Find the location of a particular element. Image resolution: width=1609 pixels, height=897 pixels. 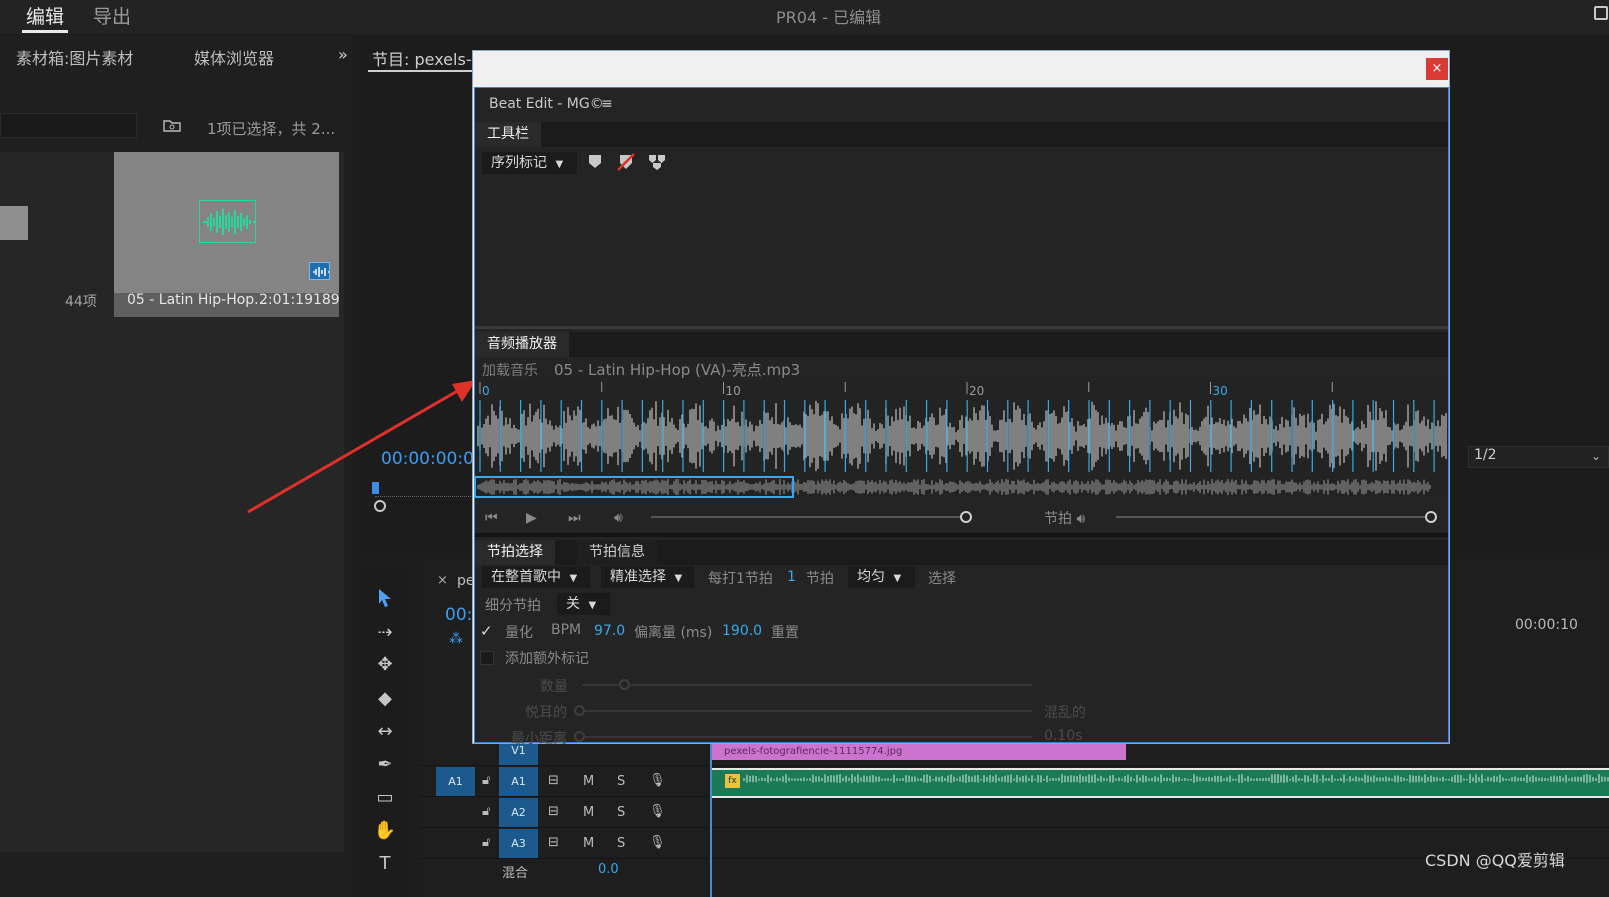

mix-value: 0.0 is located at coordinates (608, 869).